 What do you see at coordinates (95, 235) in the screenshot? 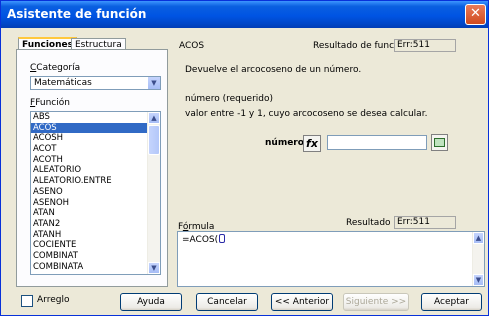
I see `function-list-item: ATANH` at bounding box center [95, 235].